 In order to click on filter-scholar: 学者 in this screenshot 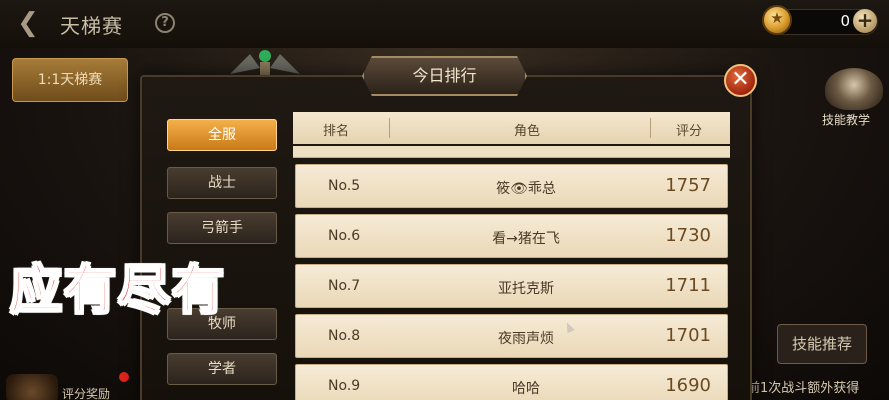, I will do `click(222, 369)`.